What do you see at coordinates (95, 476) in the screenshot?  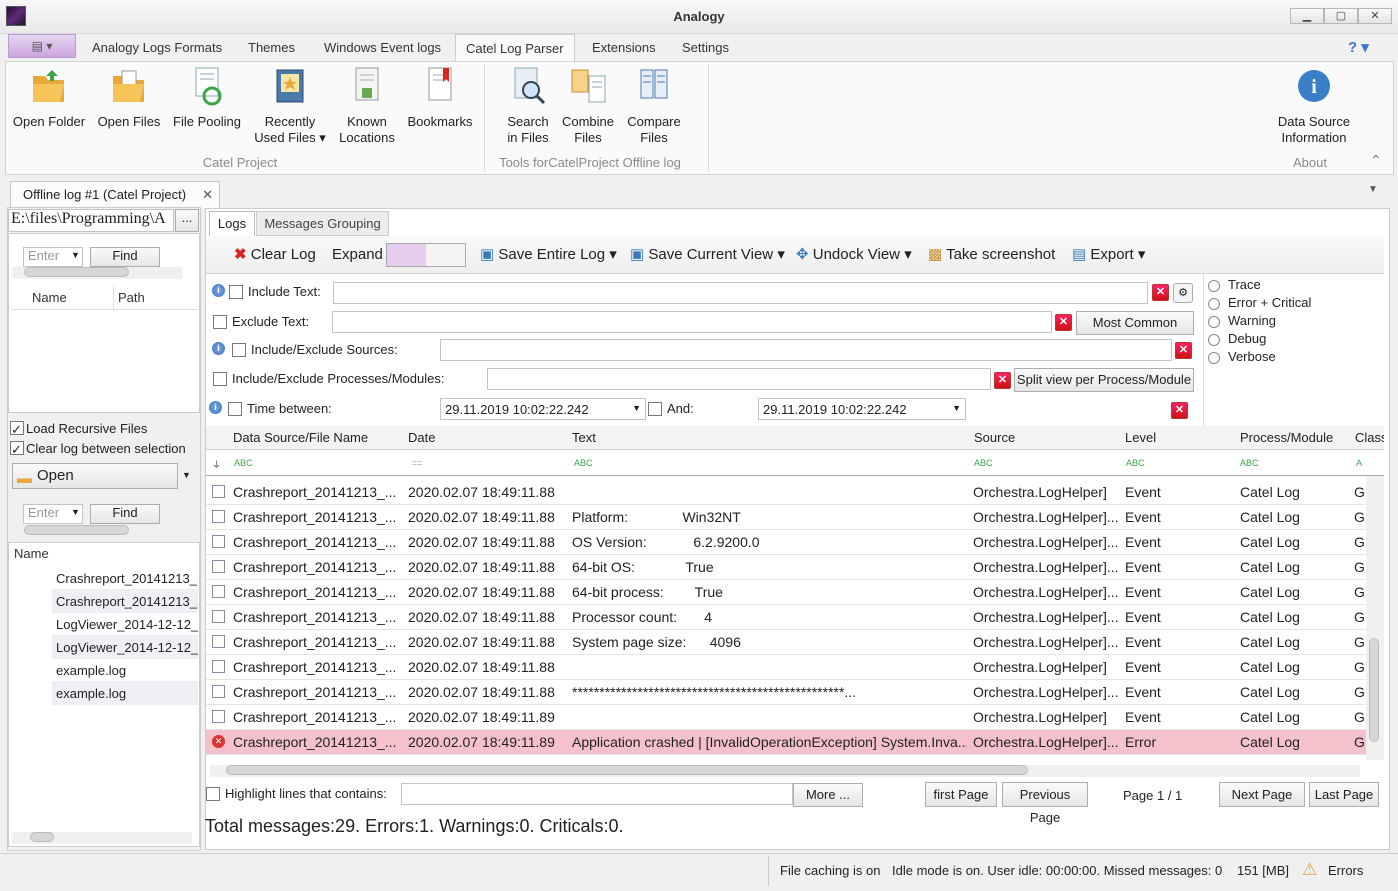 I see `open-button: ▬ Open` at bounding box center [95, 476].